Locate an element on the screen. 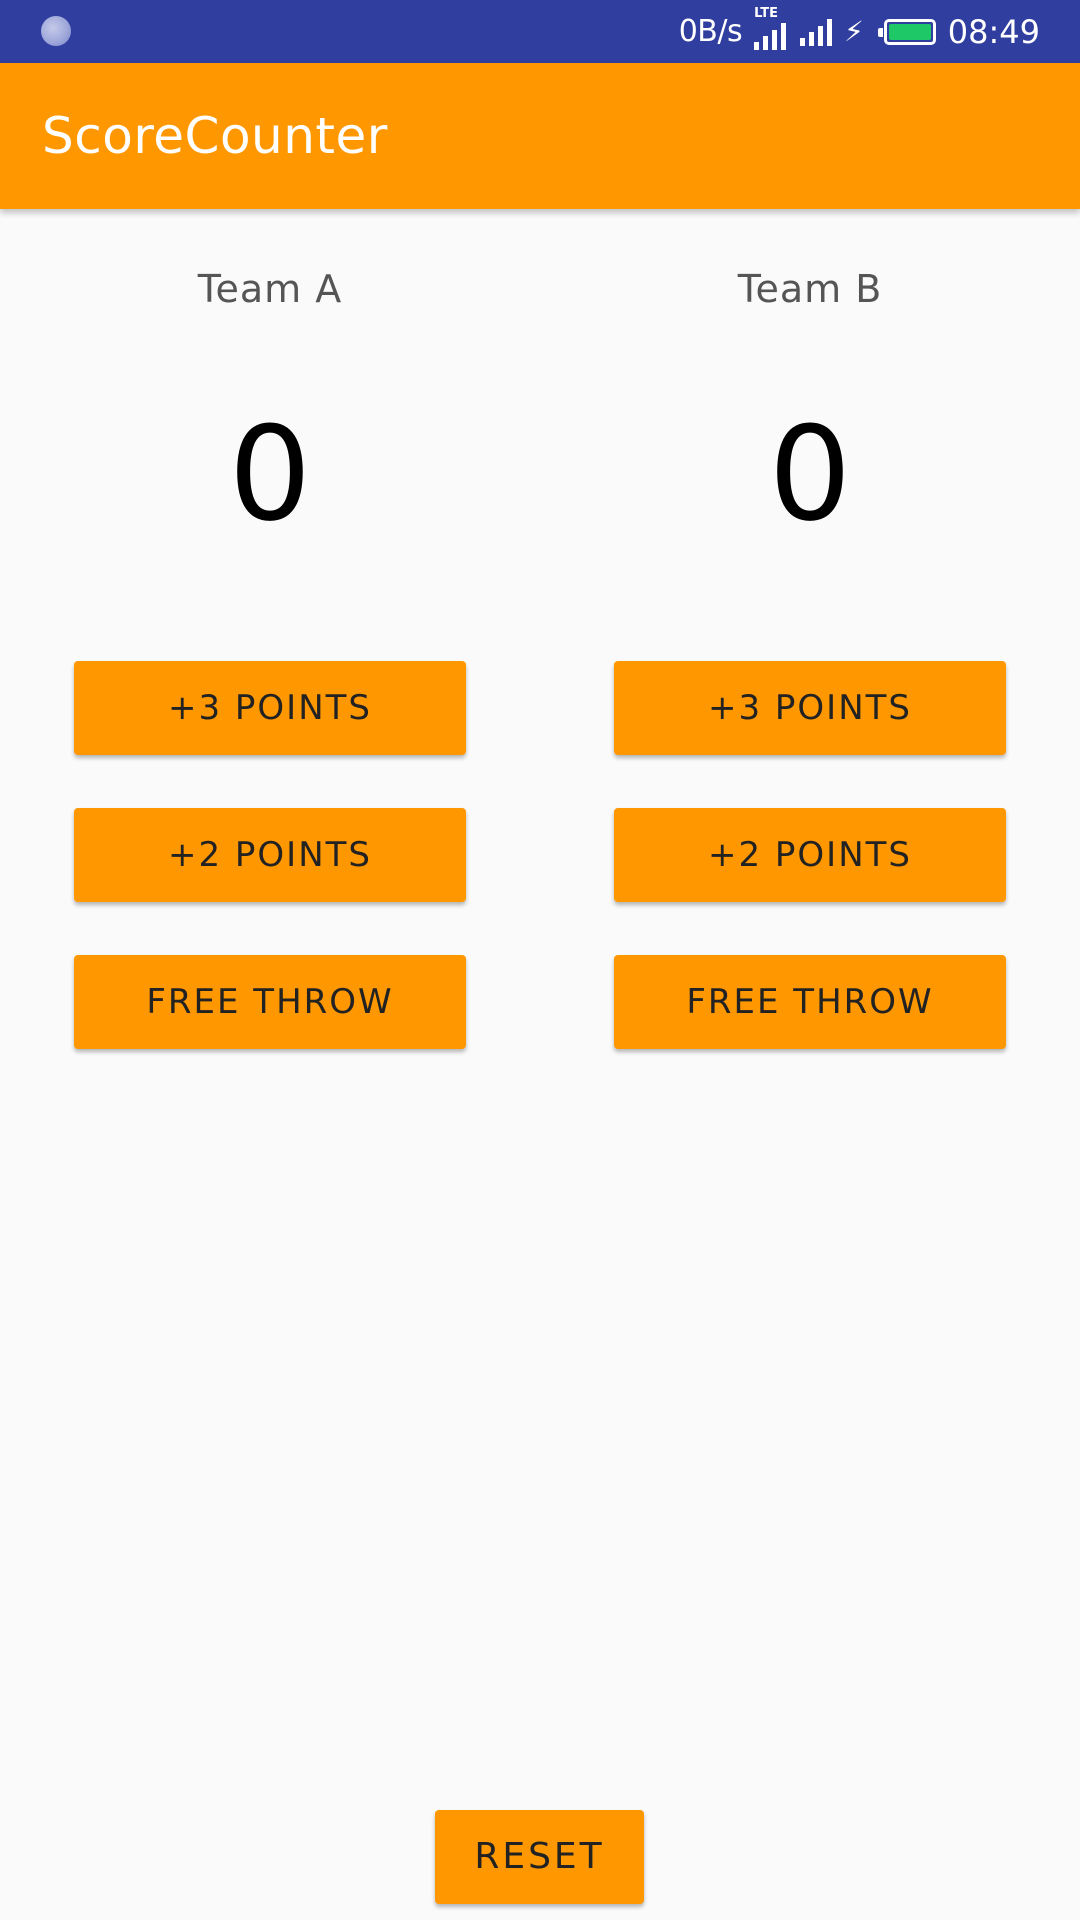  team-b-score: 0 is located at coordinates (810, 474).